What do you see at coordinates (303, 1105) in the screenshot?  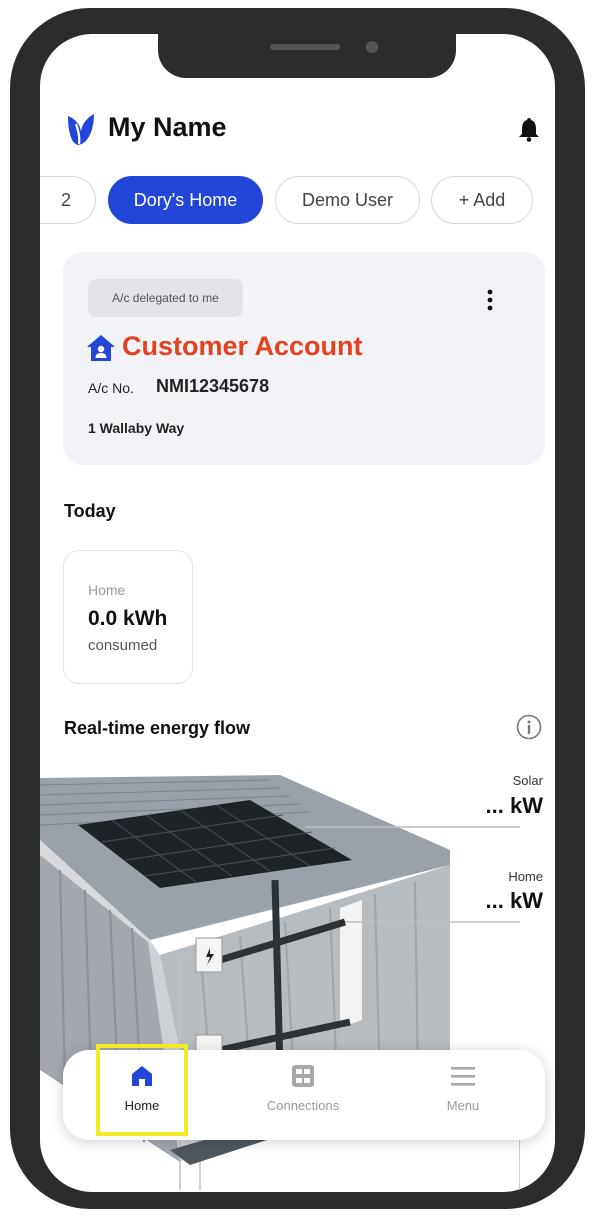 I see `nav-connections-label: Connections` at bounding box center [303, 1105].